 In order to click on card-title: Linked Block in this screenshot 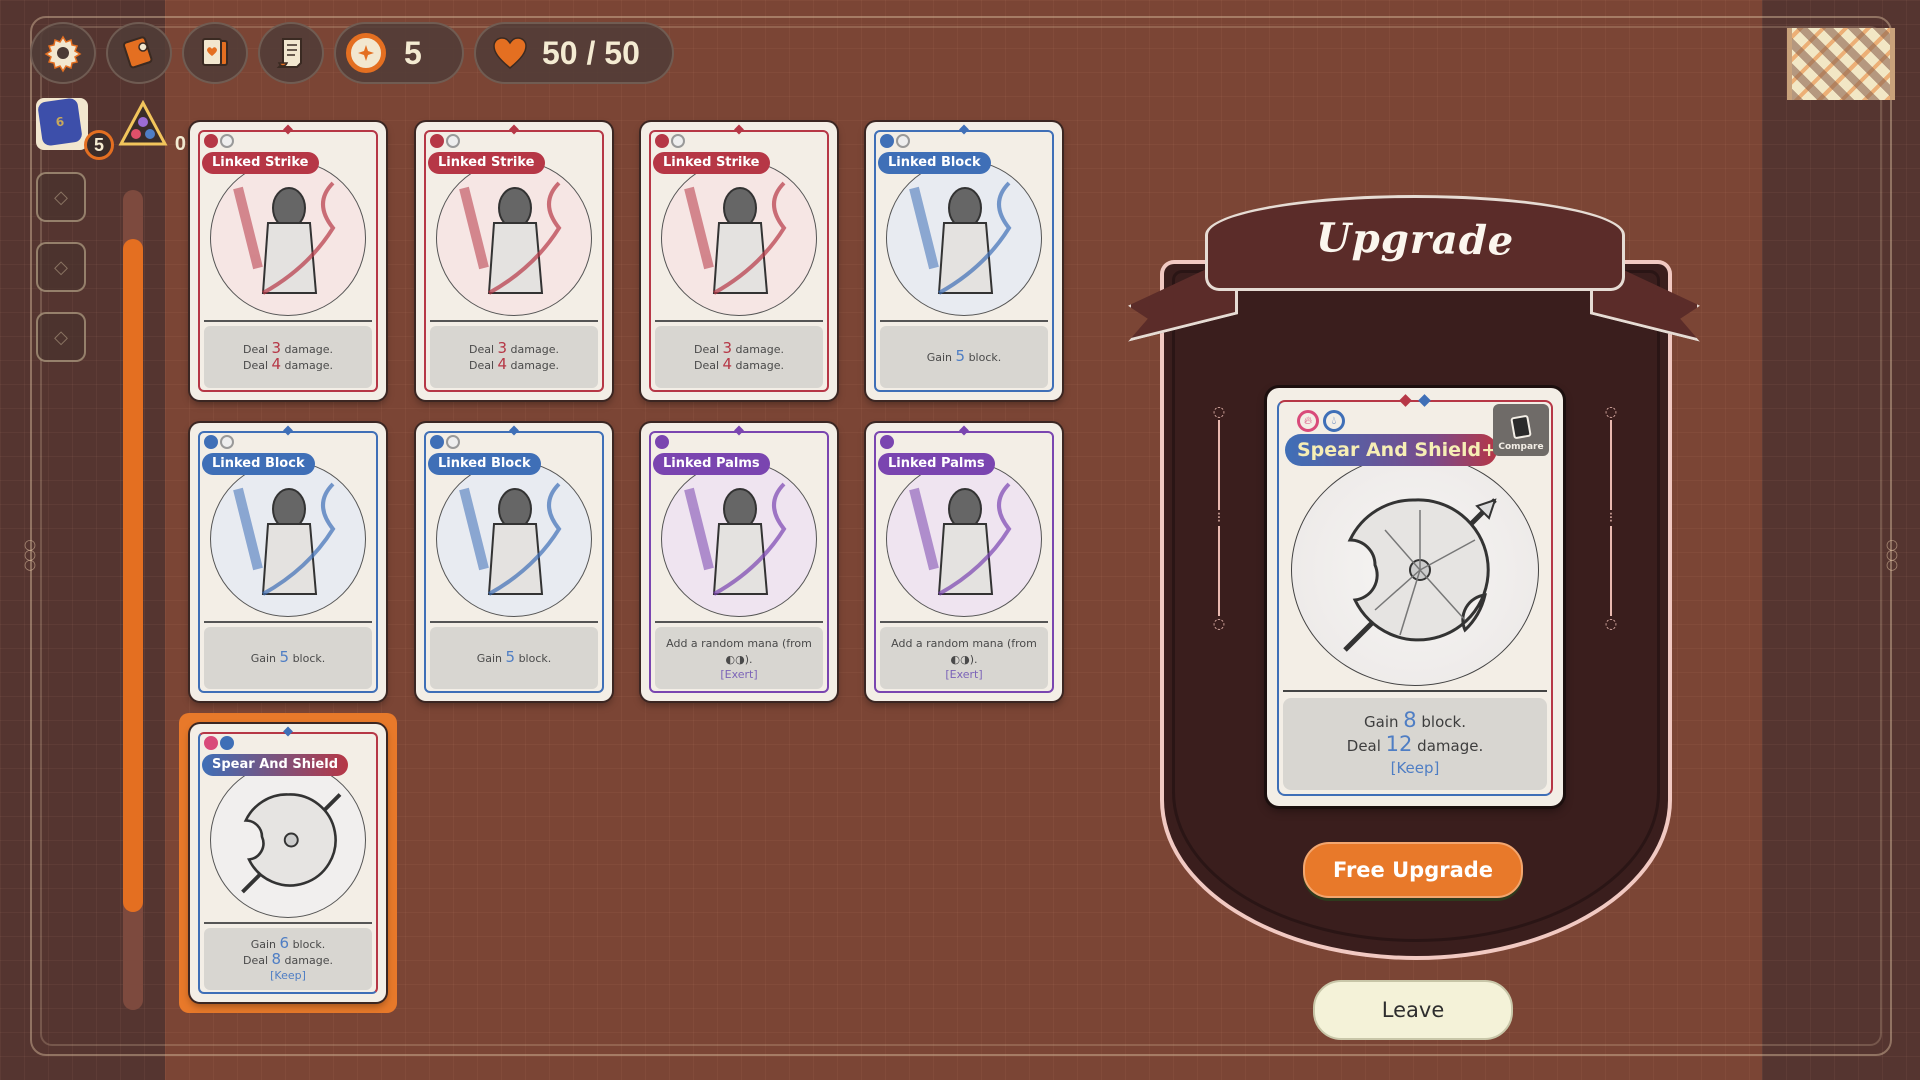, I will do `click(484, 464)`.